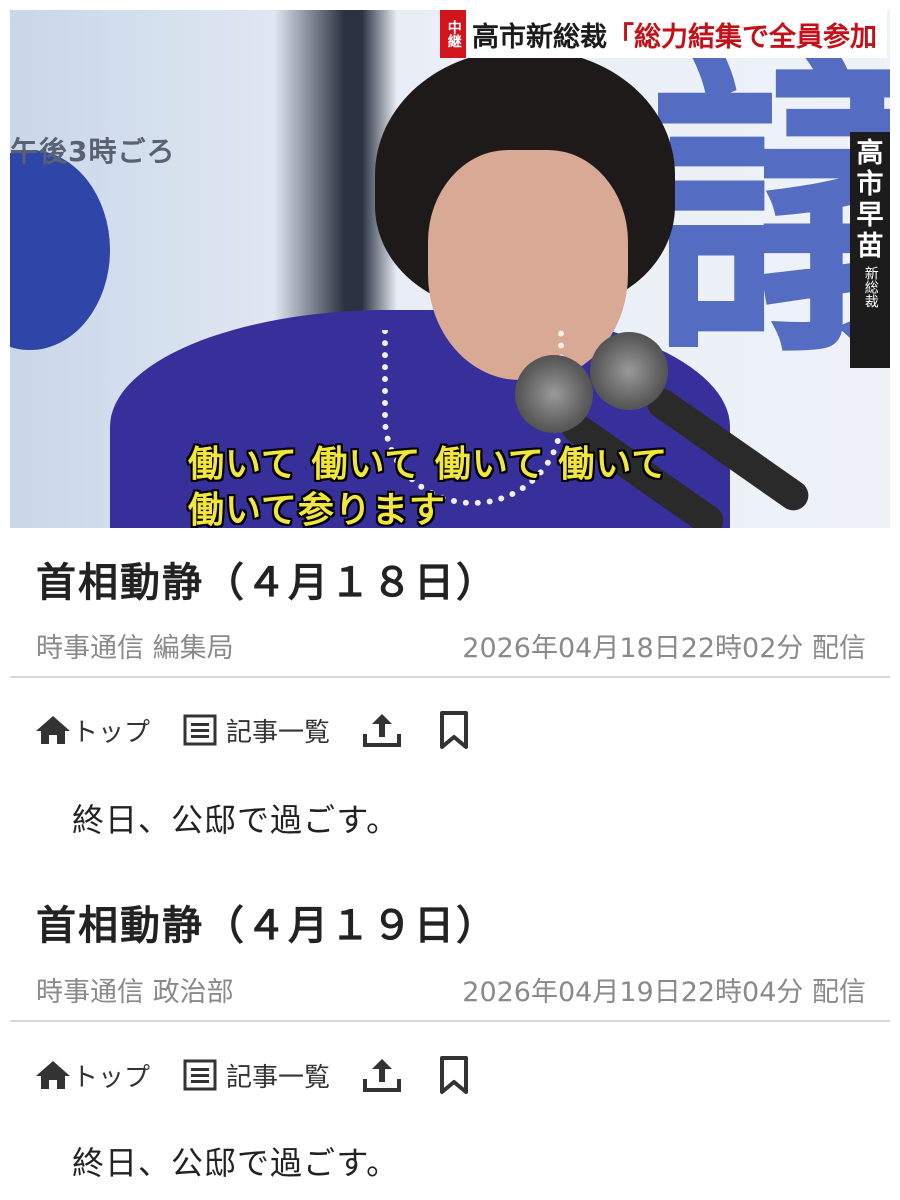  What do you see at coordinates (267, 926) in the screenshot?
I see `article-title: 首相動静（４月１９日）` at bounding box center [267, 926].